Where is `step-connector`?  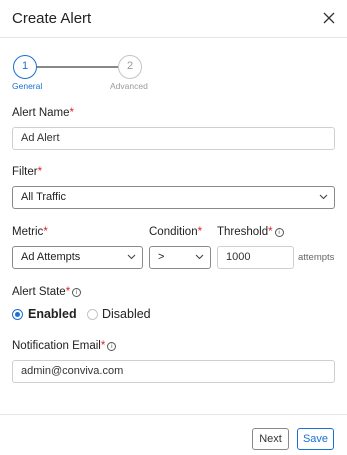 step-connector is located at coordinates (77, 67).